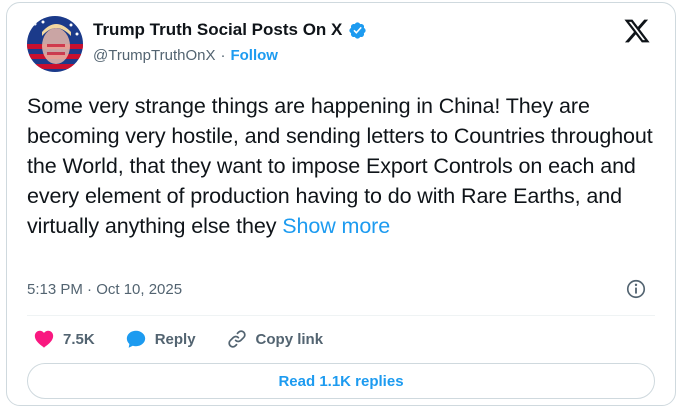 The image size is (700, 413). I want to click on info-icon, so click(636, 289).